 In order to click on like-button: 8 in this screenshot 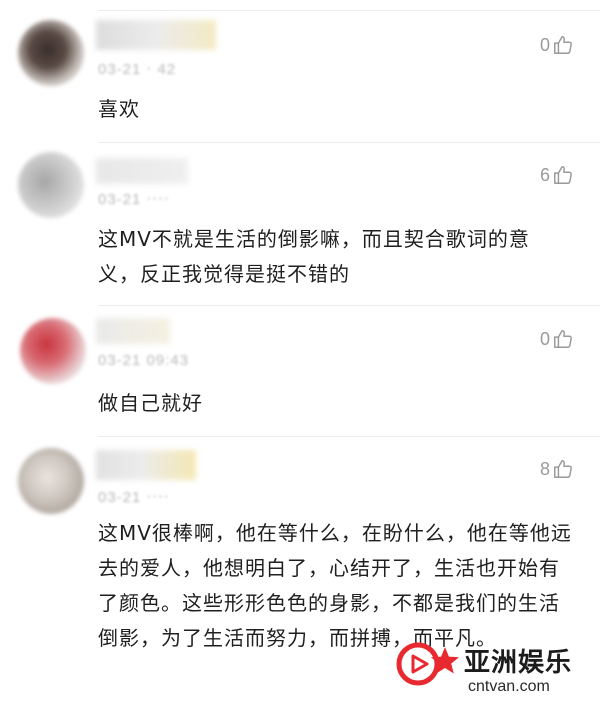, I will do `click(557, 469)`.